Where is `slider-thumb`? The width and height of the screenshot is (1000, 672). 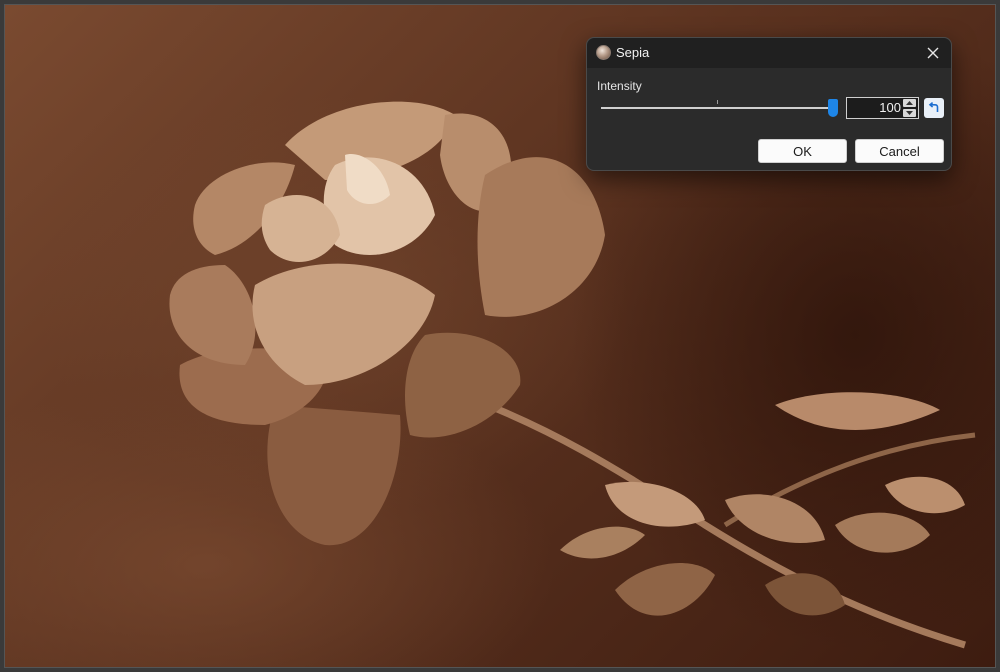 slider-thumb is located at coordinates (833, 108).